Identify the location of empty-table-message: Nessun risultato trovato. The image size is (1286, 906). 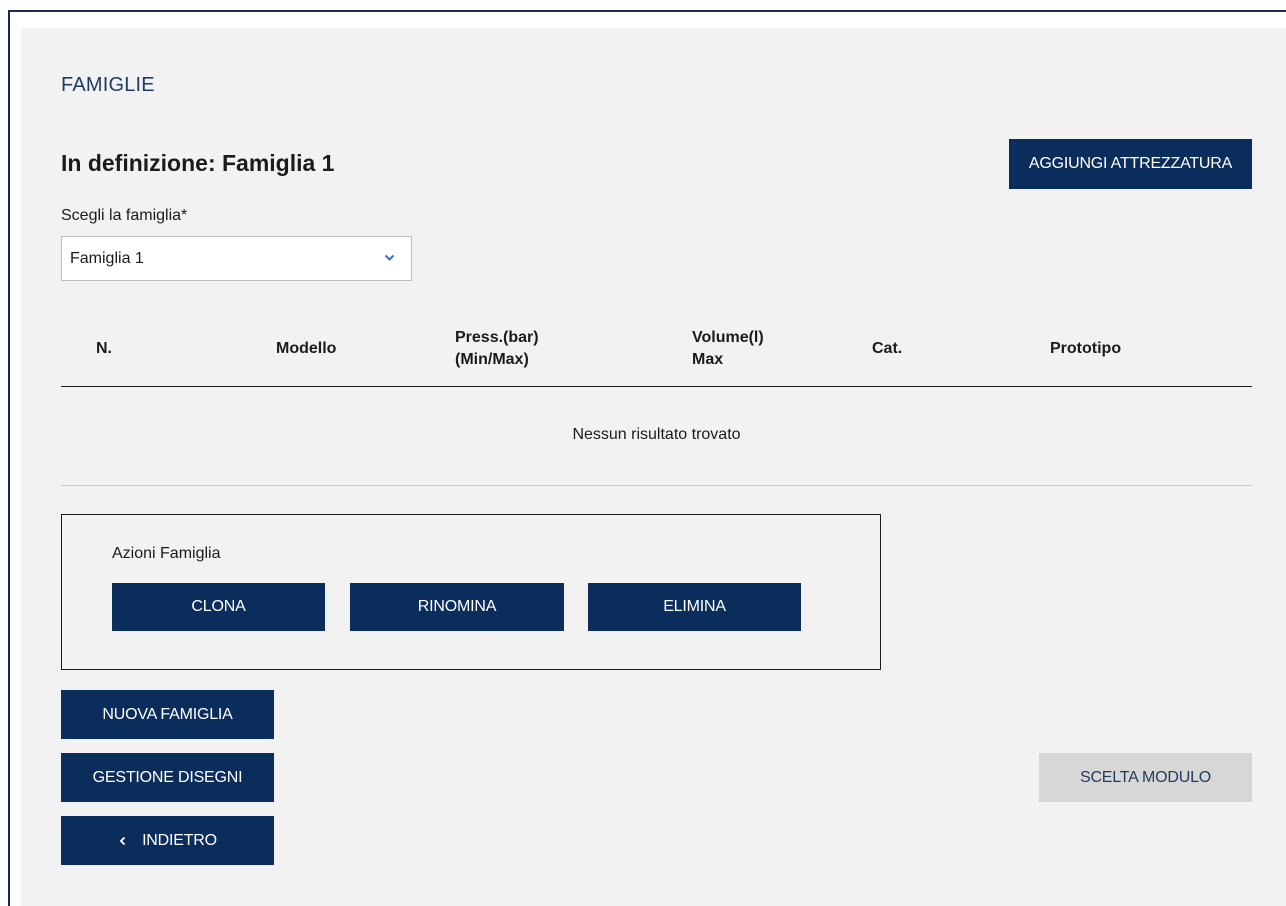
(656, 434).